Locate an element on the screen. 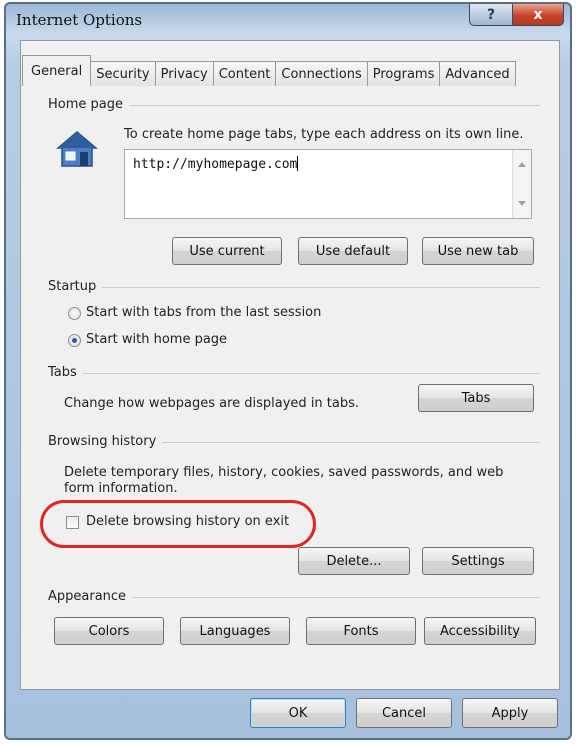 This screenshot has width=580, height=744. accessibility-button: Accessibility is located at coordinates (480, 631).